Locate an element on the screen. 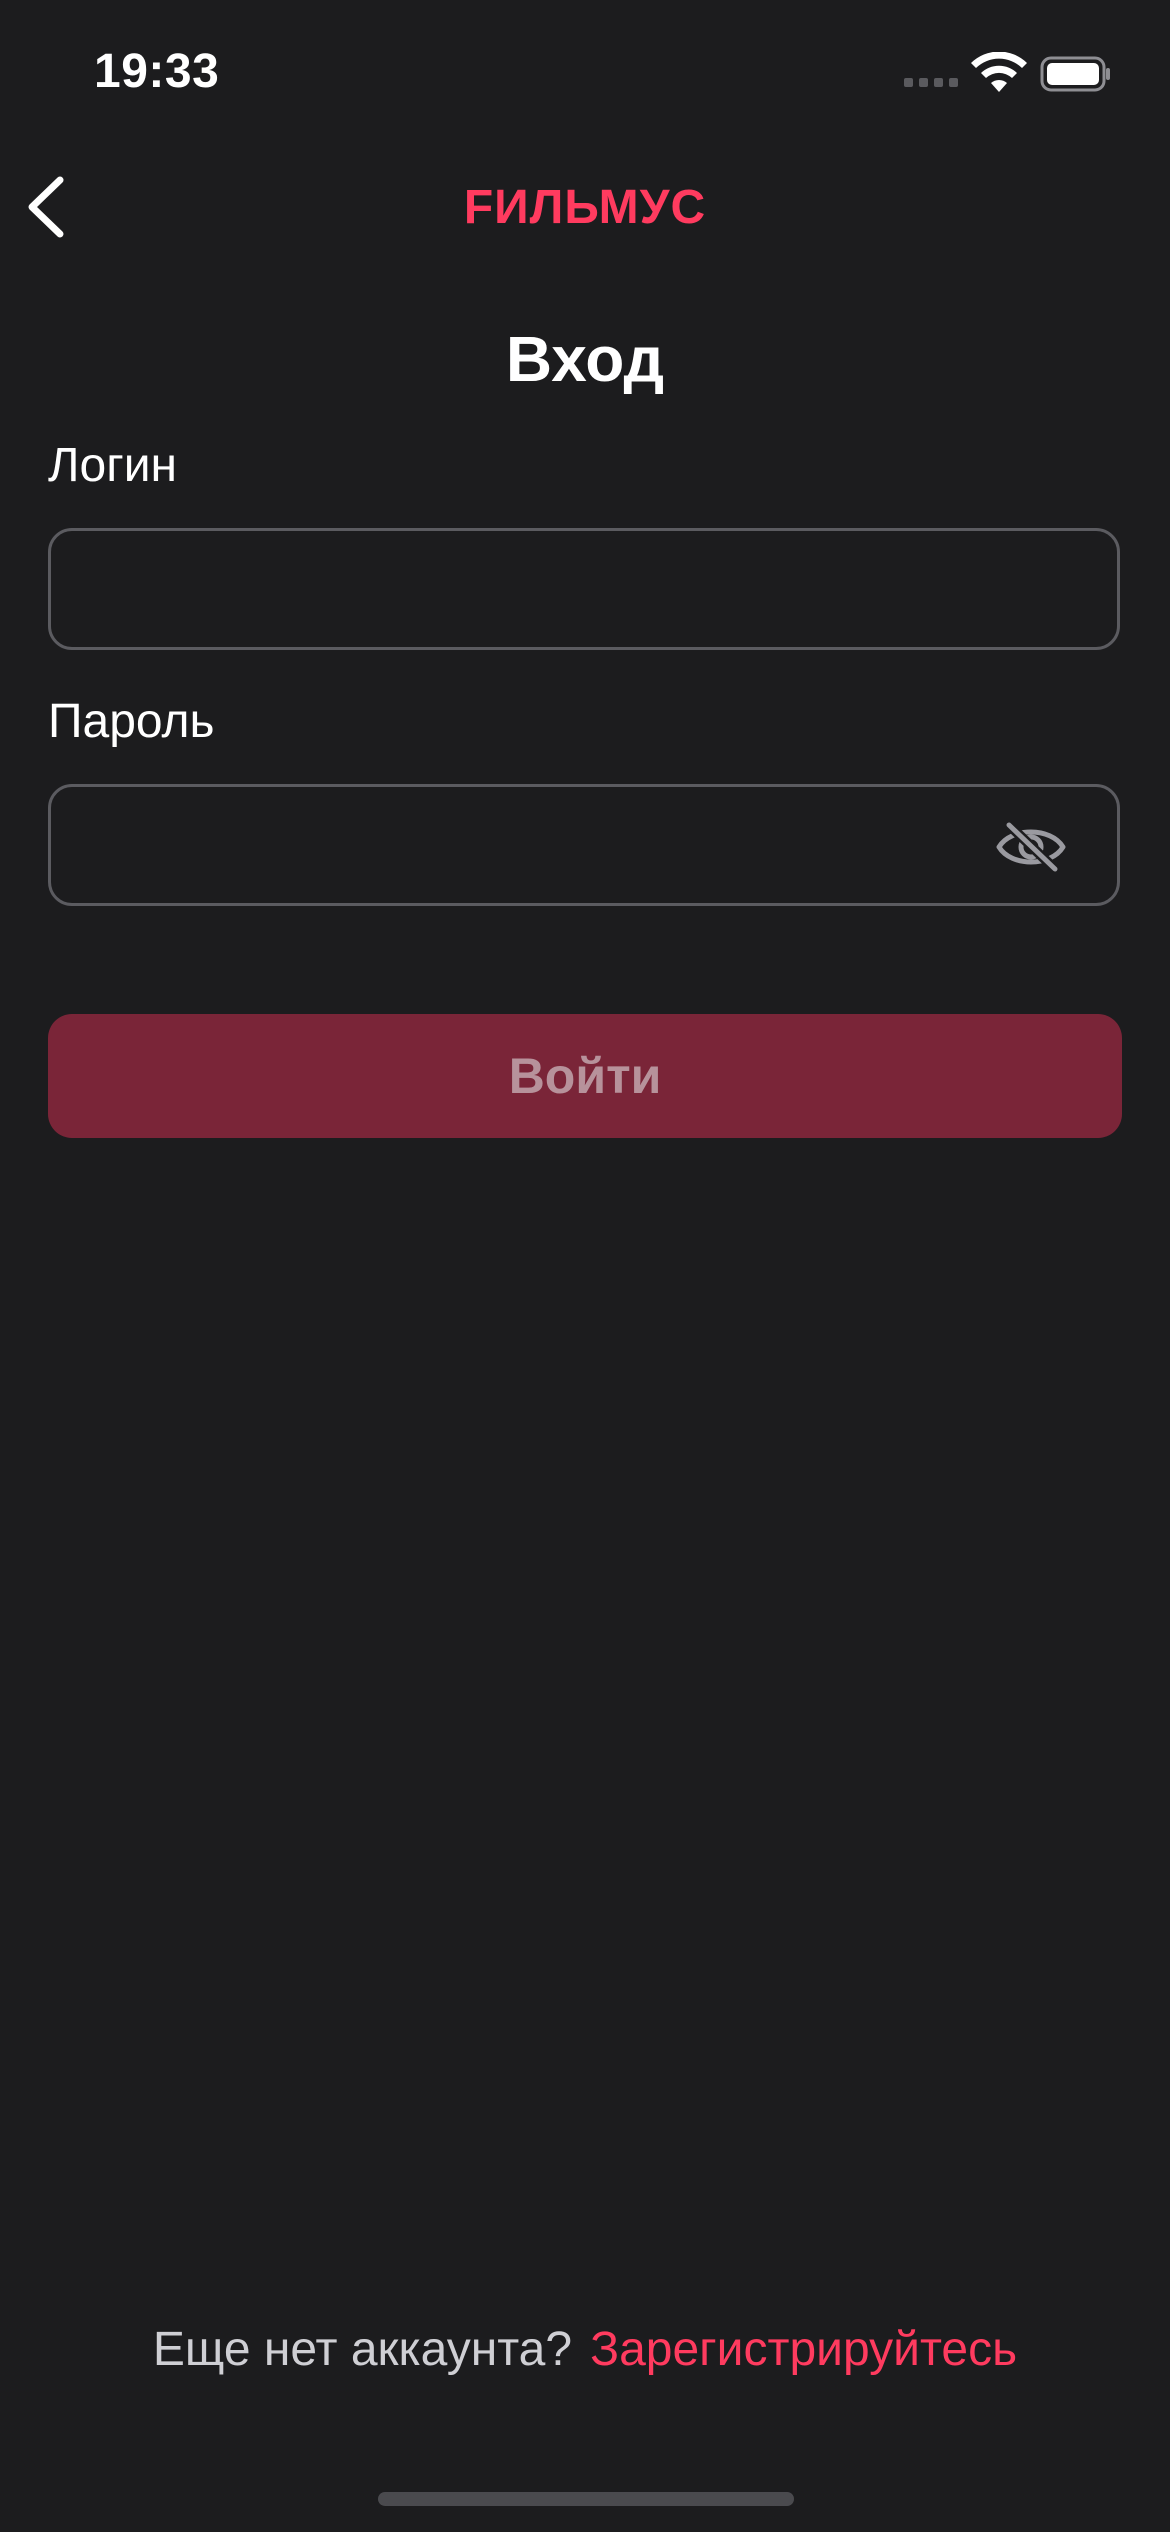 The width and height of the screenshot is (1170, 2532). register-prompt-text: Еще нет аккаунта? is located at coordinates (362, 2349).